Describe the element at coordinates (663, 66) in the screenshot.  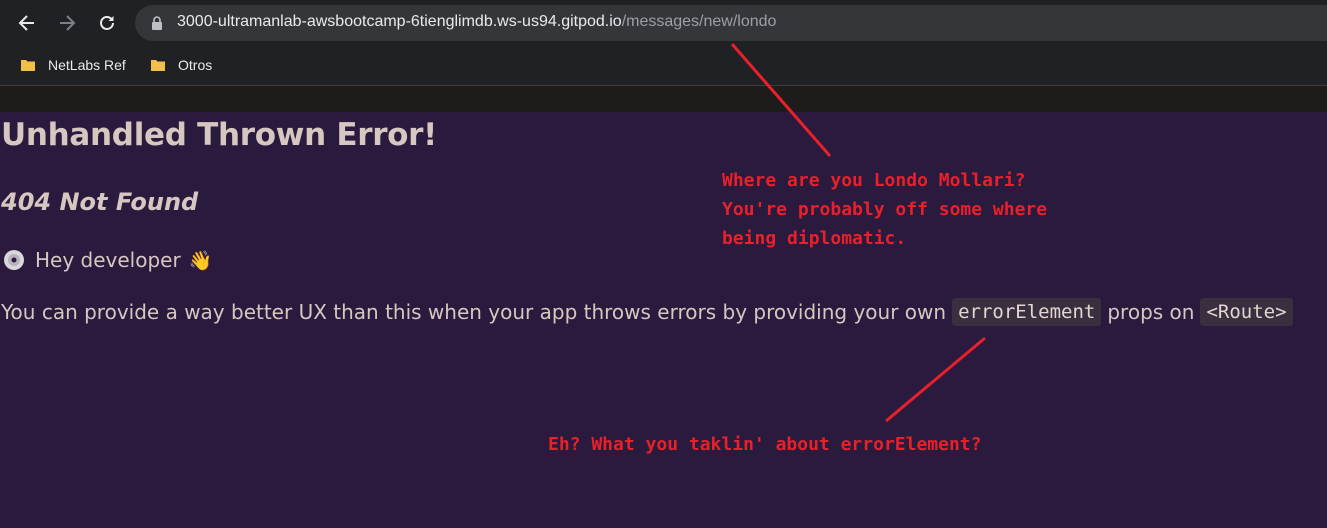
I see `bookmarks-bar: NetLabs Ref Otros` at that location.